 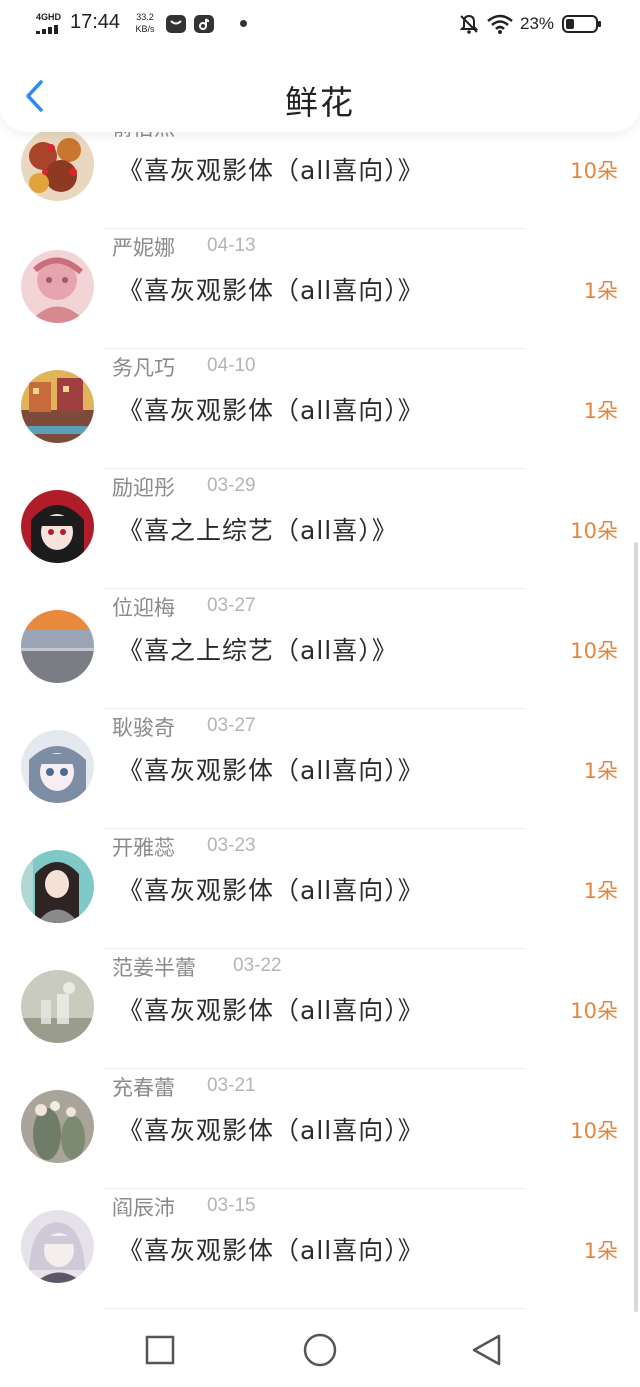 I want to click on post-date: 03-21, so click(x=231, y=1085).